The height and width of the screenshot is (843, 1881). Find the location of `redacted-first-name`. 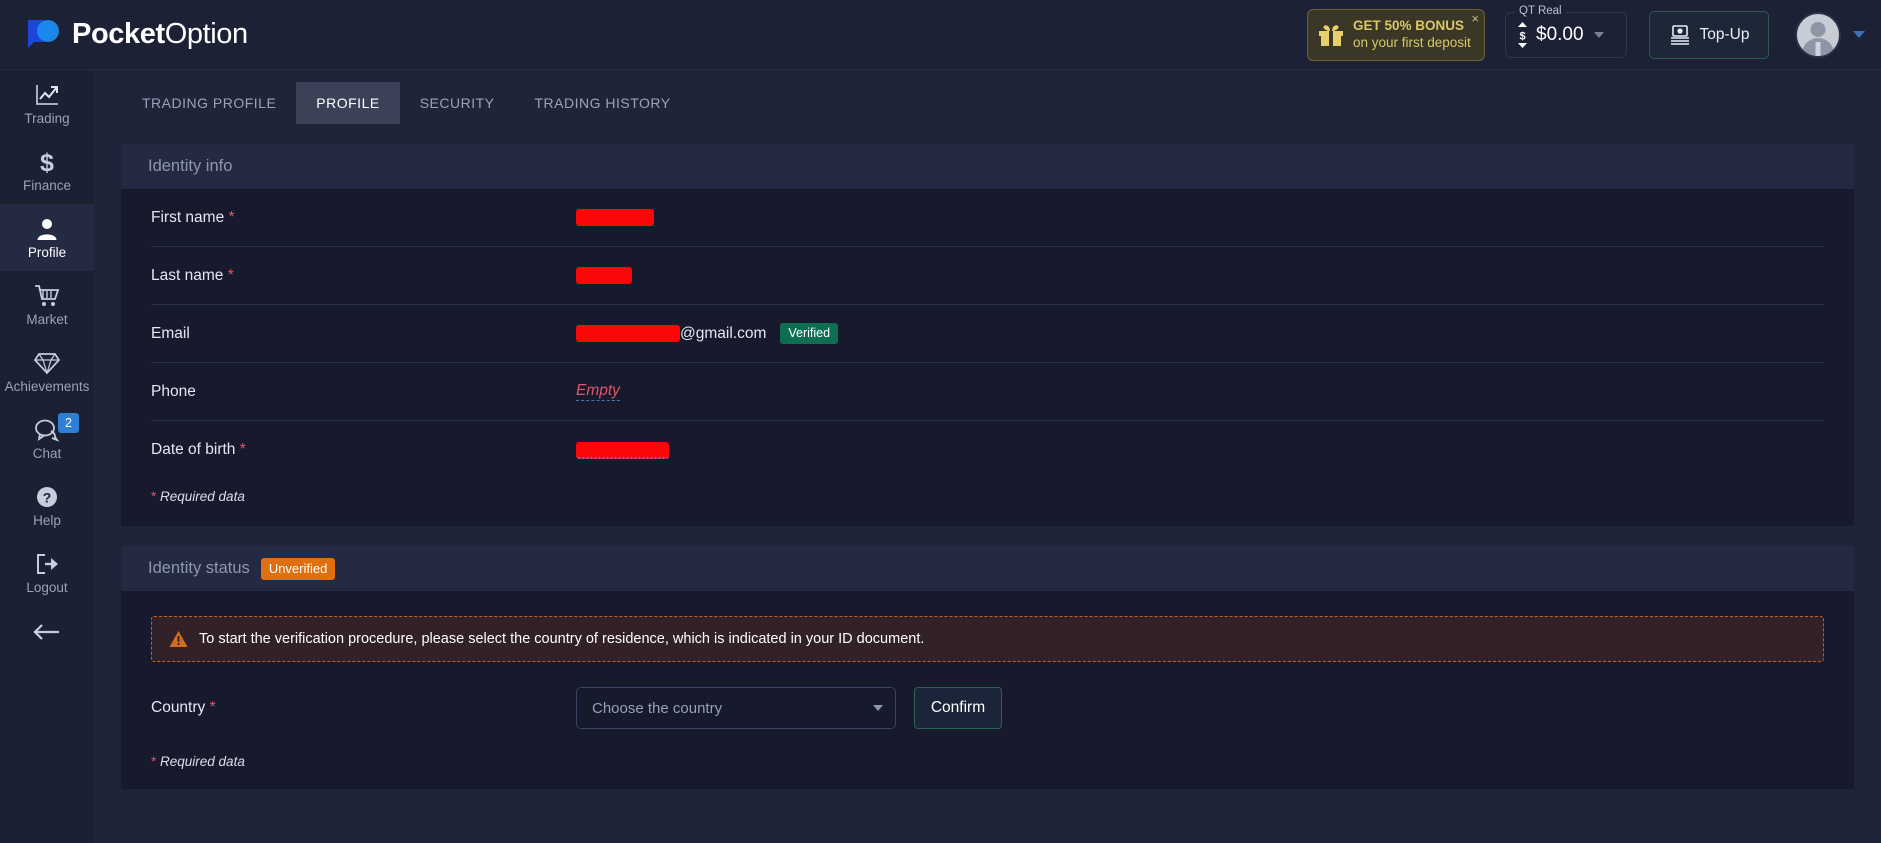

redacted-first-name is located at coordinates (615, 217).